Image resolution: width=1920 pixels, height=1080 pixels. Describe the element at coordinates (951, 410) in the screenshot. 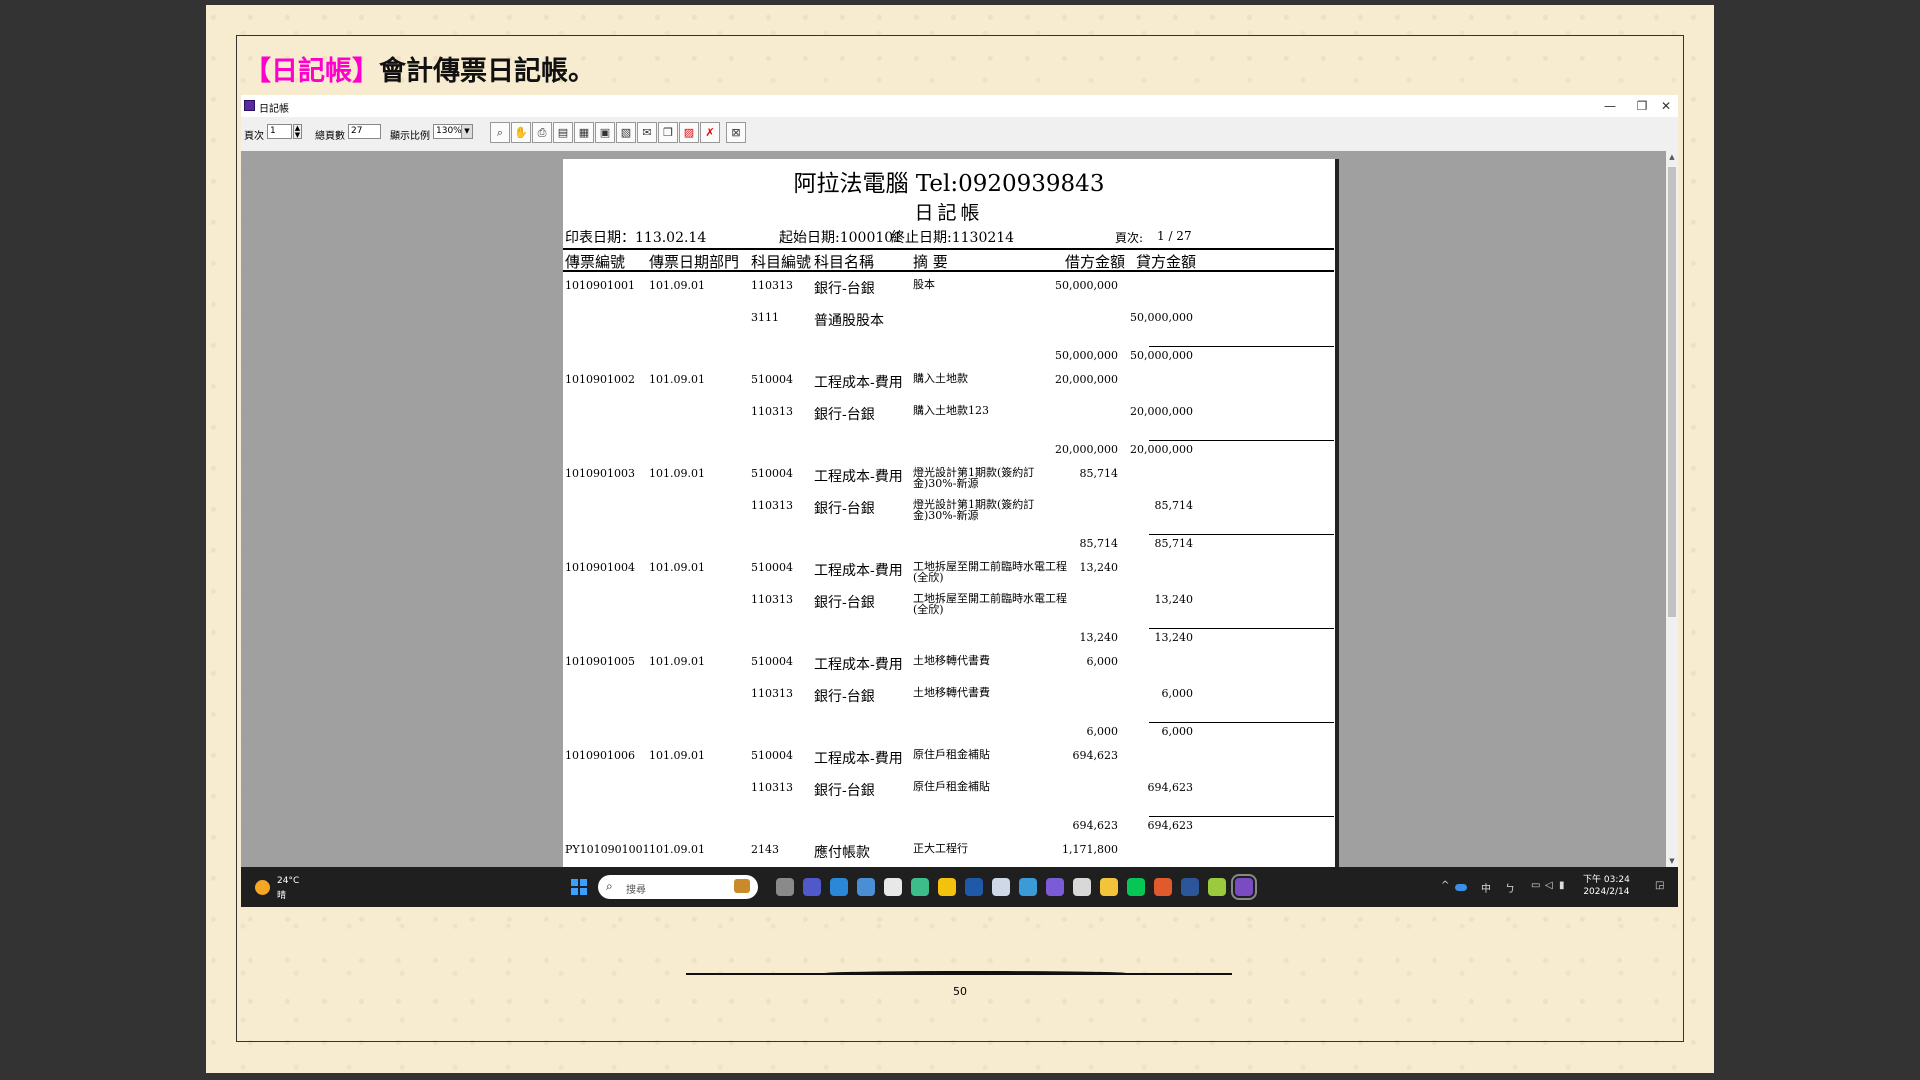

I see `report-summary: 購入土地款123` at that location.